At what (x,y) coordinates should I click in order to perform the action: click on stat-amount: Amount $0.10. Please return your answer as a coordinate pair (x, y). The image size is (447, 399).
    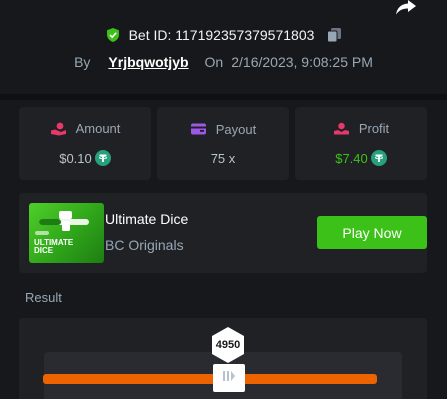
    Looking at the image, I should click on (85, 143).